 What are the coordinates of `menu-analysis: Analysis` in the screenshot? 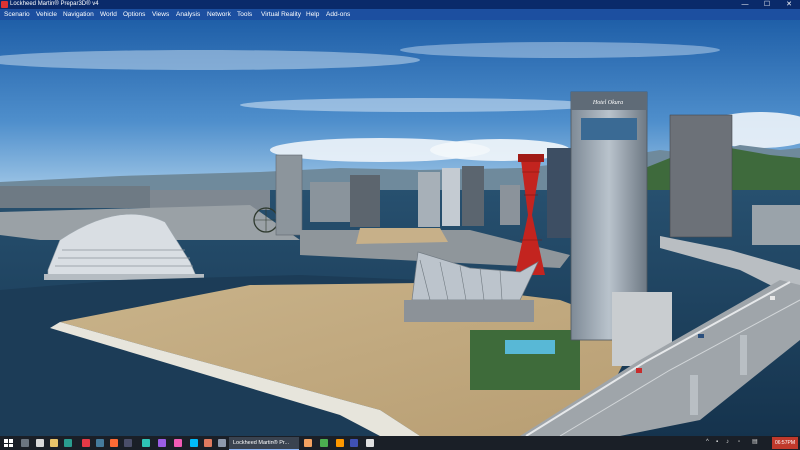 It's located at (188, 14).